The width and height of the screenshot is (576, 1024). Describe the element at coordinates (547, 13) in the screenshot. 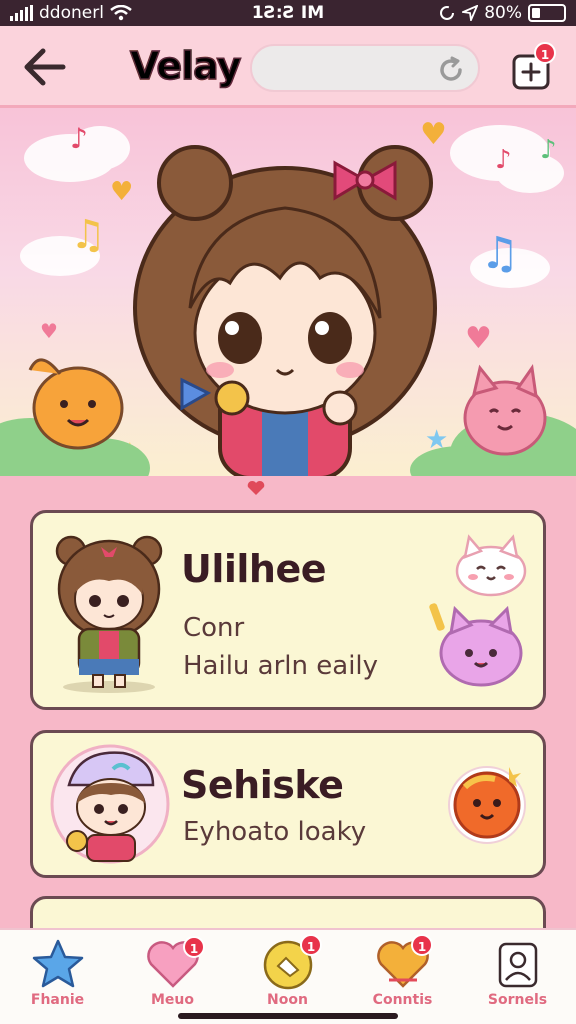

I see `battery-icon` at that location.